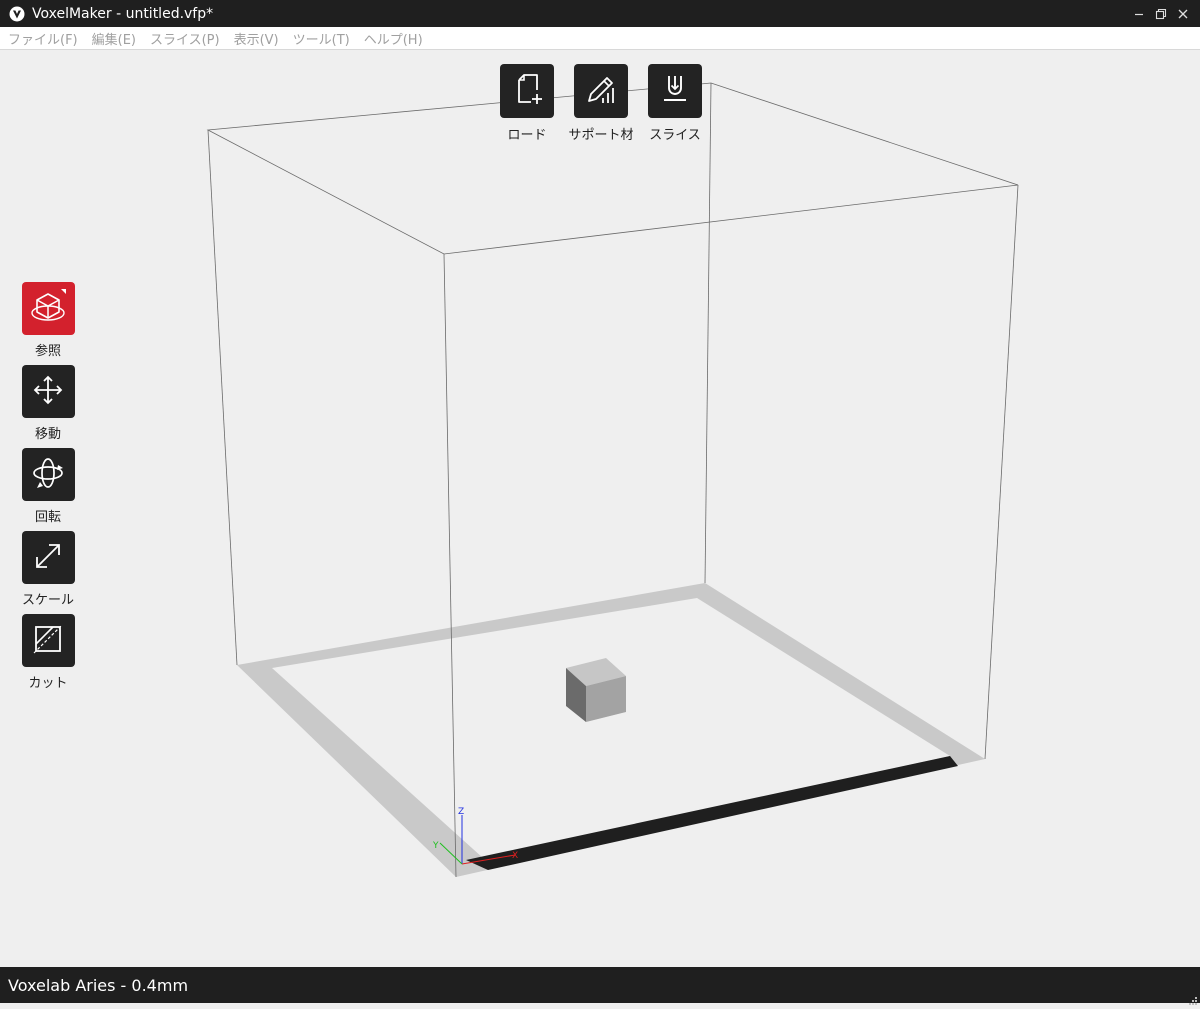 Image resolution: width=1200 pixels, height=1009 pixels. I want to click on view-button, so click(48, 308).